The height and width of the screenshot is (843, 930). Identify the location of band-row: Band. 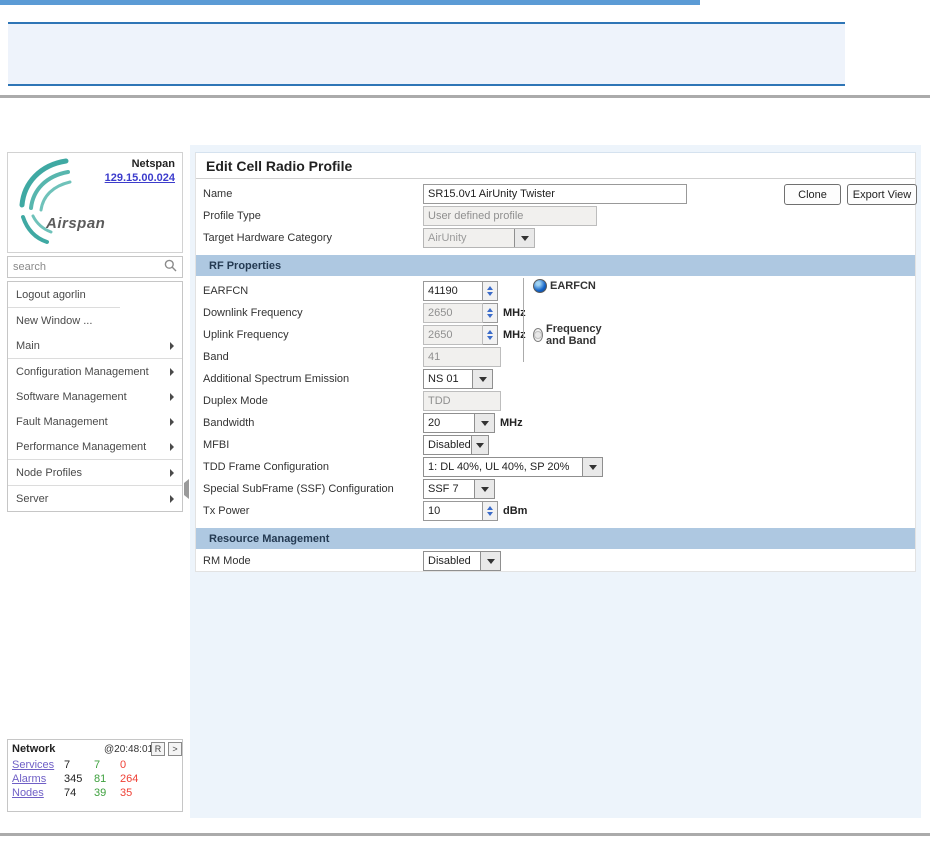
(555, 357).